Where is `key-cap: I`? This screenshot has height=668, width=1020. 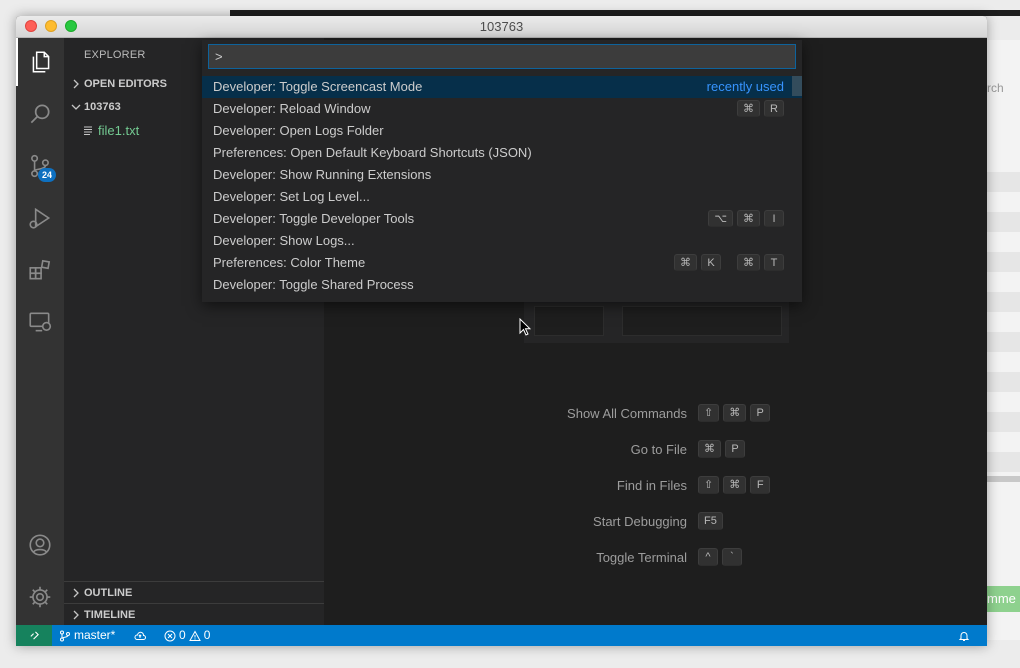 key-cap: I is located at coordinates (774, 218).